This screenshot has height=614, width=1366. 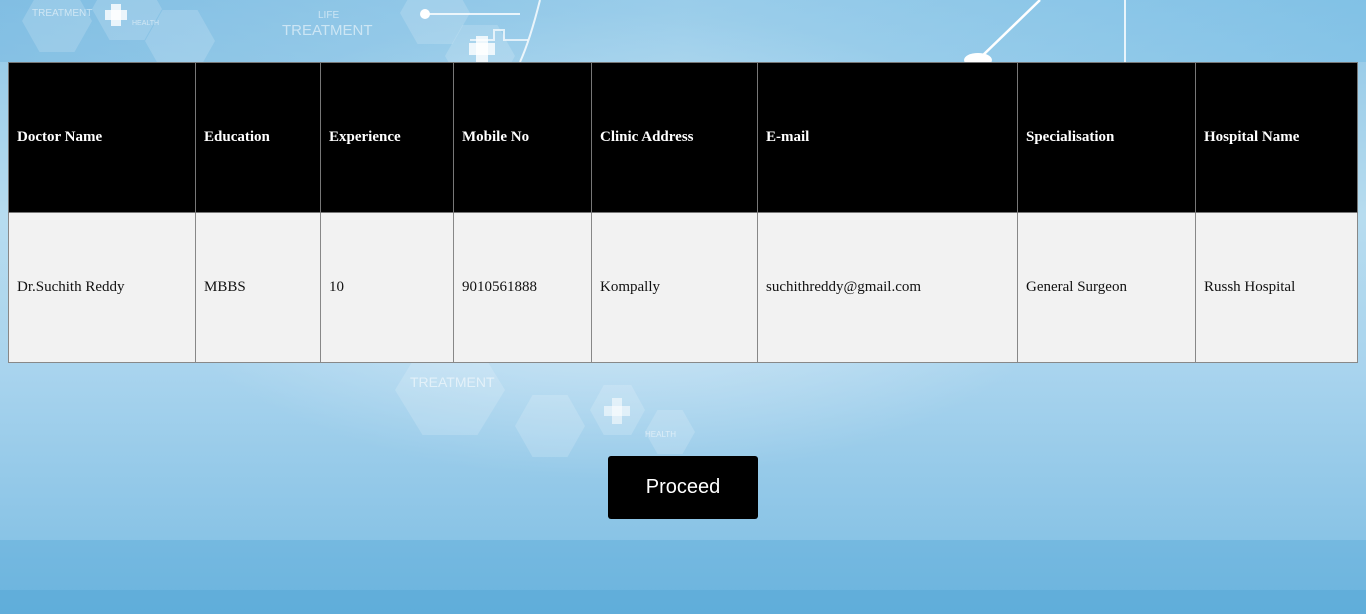 I want to click on header-experience: Experience, so click(x=387, y=137).